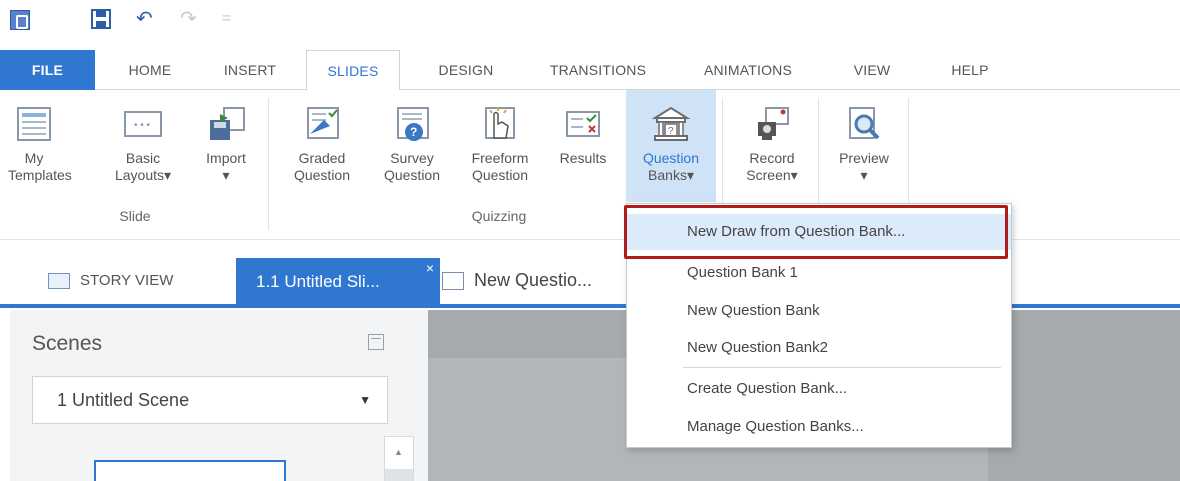  What do you see at coordinates (500, 158) in the screenshot?
I see `freeform-question-label: Freeform` at bounding box center [500, 158].